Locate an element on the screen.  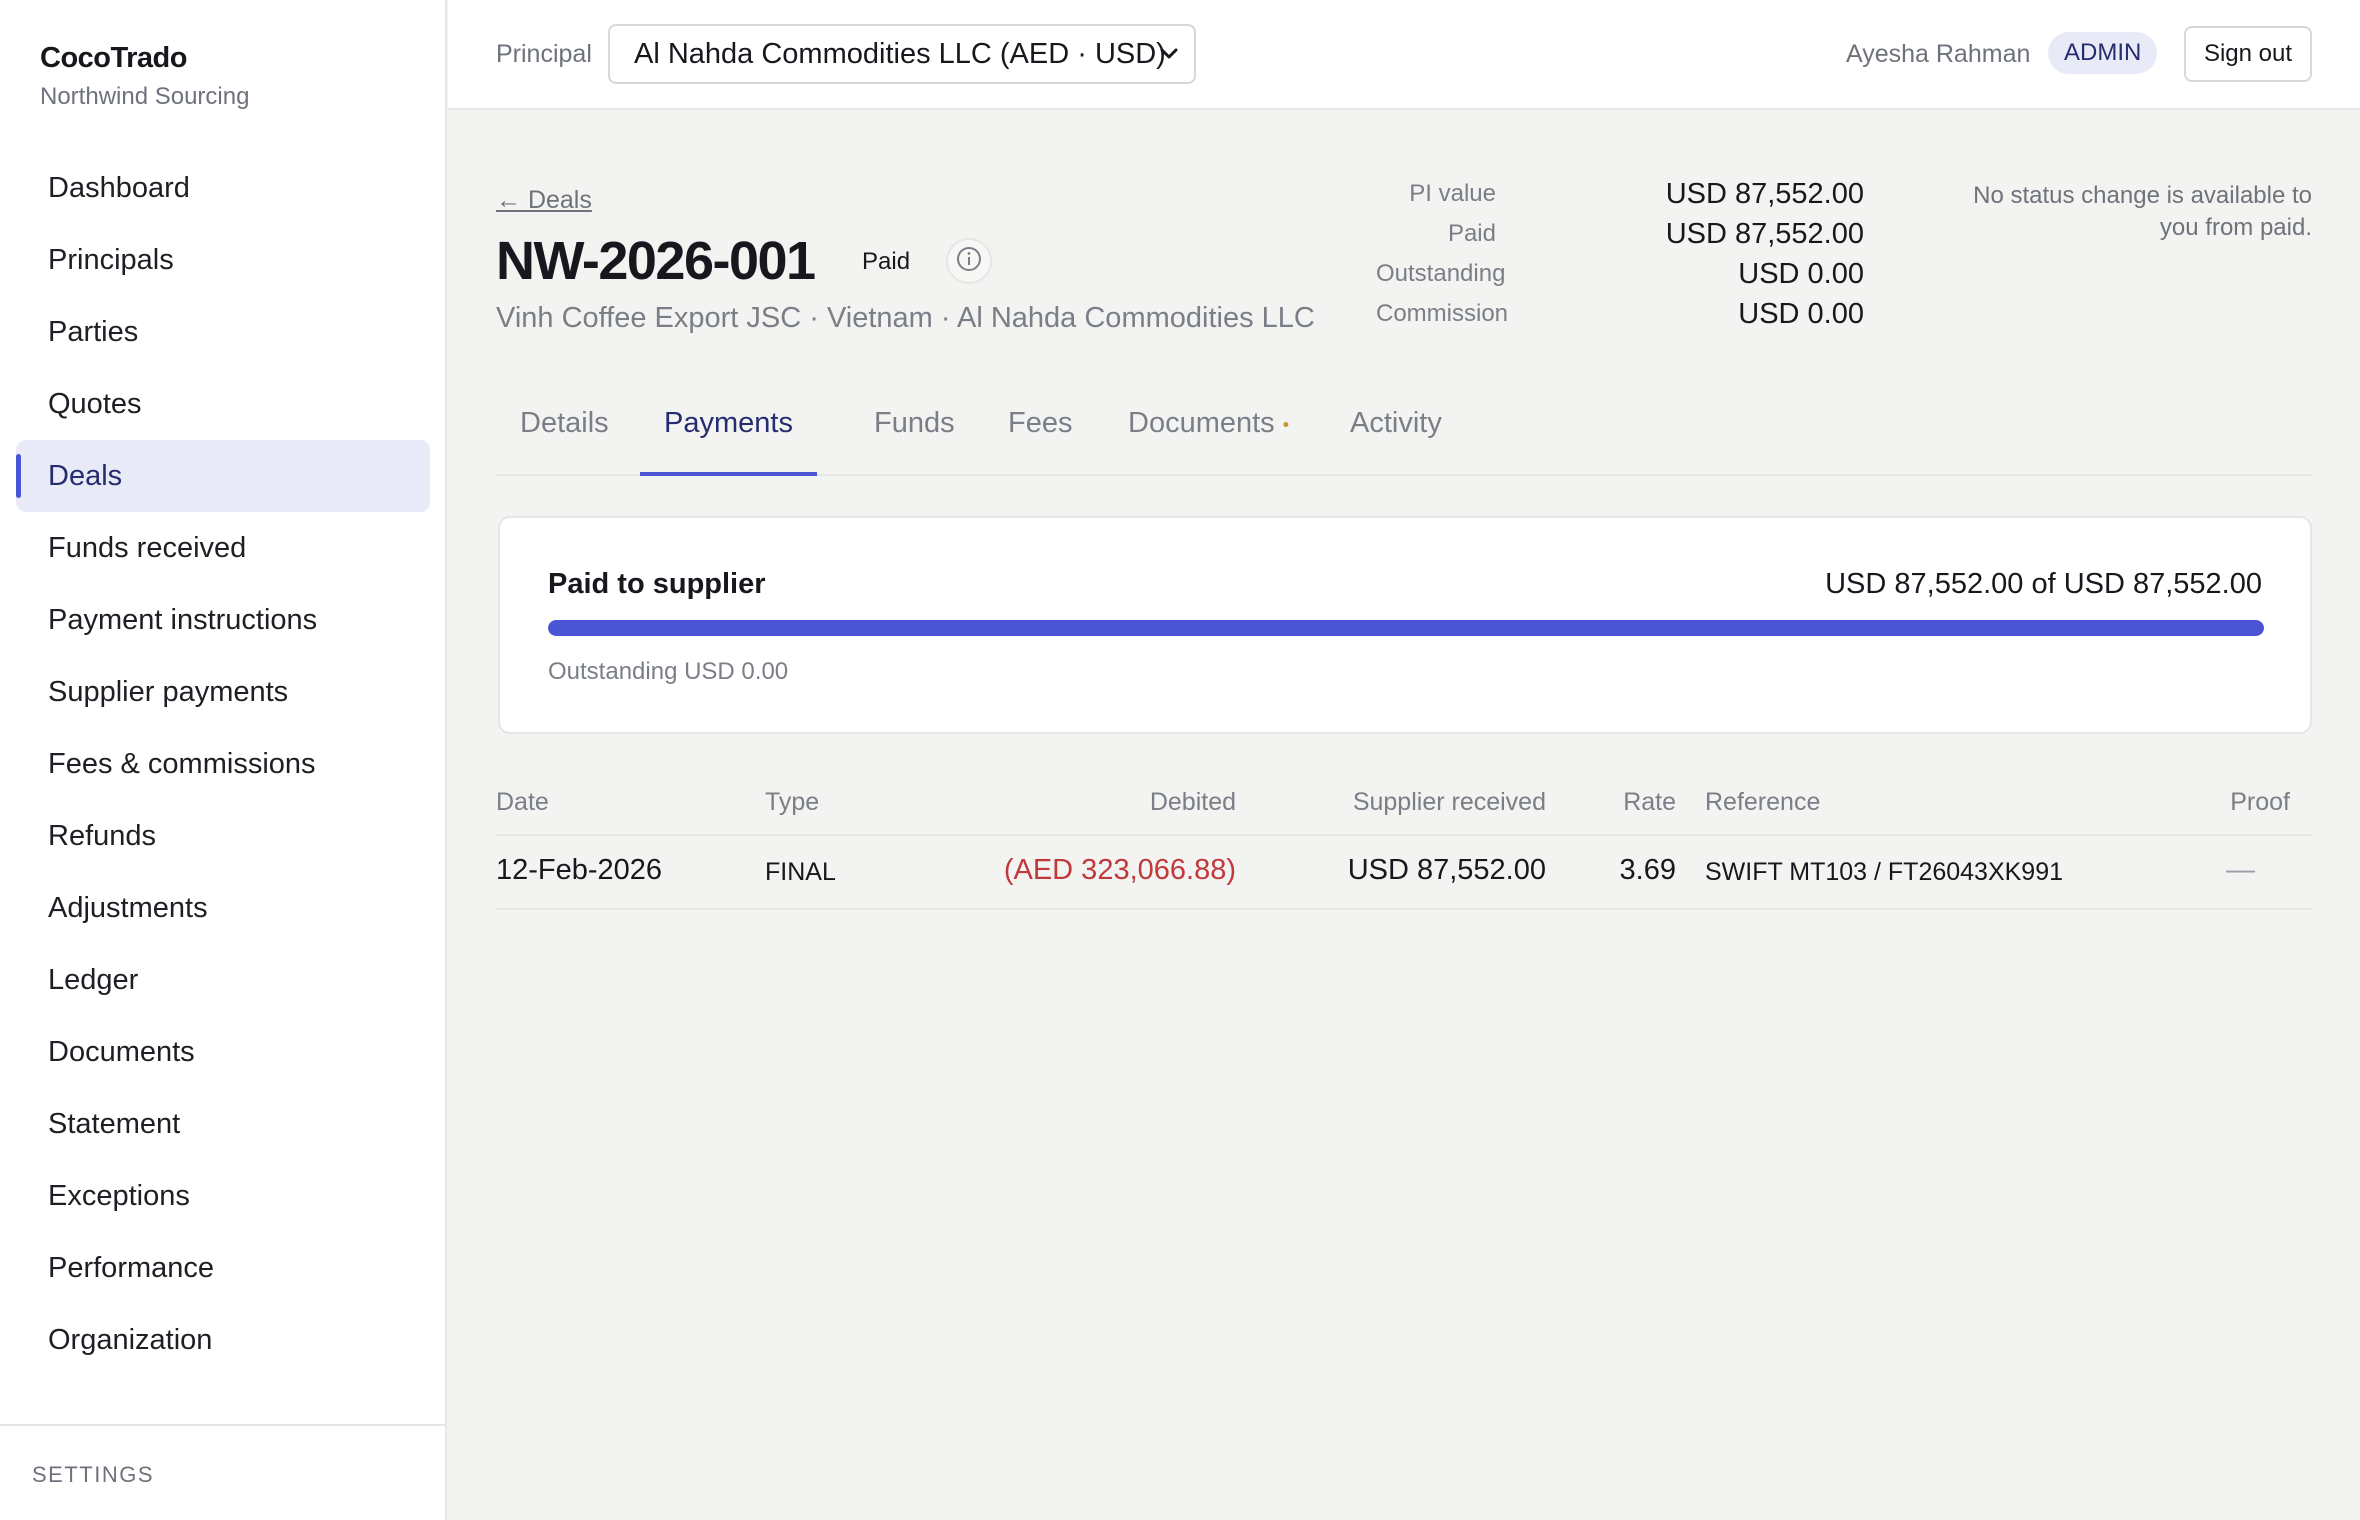
tab-funds: Funds is located at coordinates (914, 433).